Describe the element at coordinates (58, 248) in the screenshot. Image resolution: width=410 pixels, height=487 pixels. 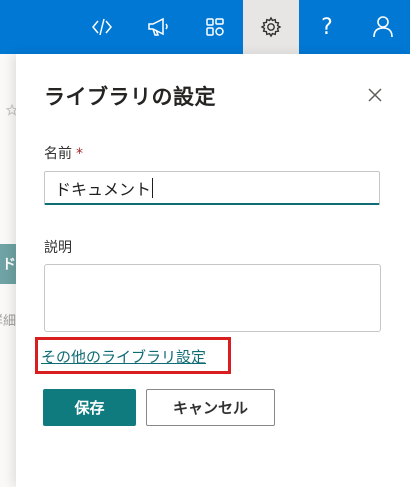
I see `description-label: 説明` at that location.